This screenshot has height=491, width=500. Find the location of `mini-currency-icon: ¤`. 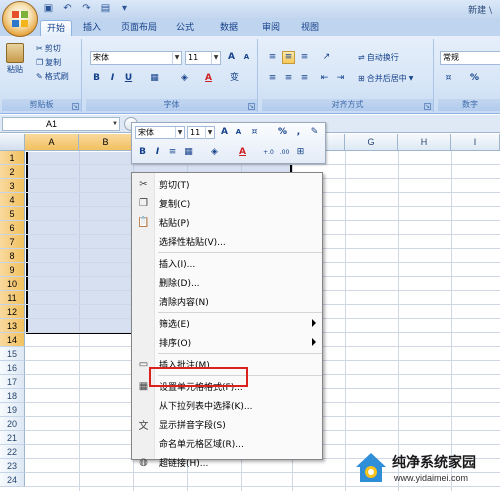

mini-currency-icon: ¤ is located at coordinates (254, 132).